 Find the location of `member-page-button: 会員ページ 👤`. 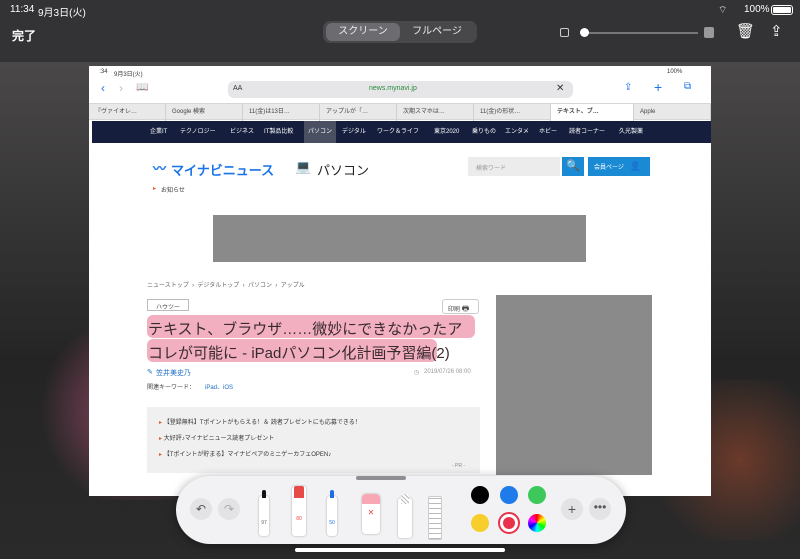

member-page-button: 会員ページ 👤 is located at coordinates (619, 166).